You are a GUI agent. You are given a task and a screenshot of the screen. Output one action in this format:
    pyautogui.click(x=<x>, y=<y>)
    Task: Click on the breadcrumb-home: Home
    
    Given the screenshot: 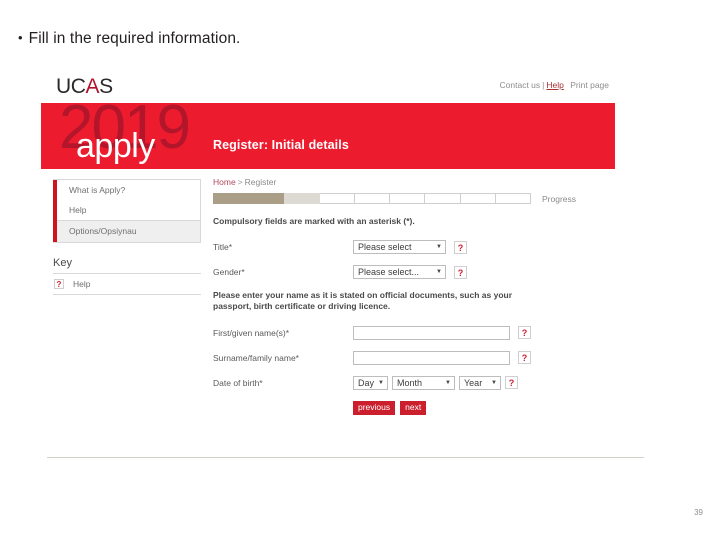 What is the action you would take?
    pyautogui.click(x=224, y=182)
    